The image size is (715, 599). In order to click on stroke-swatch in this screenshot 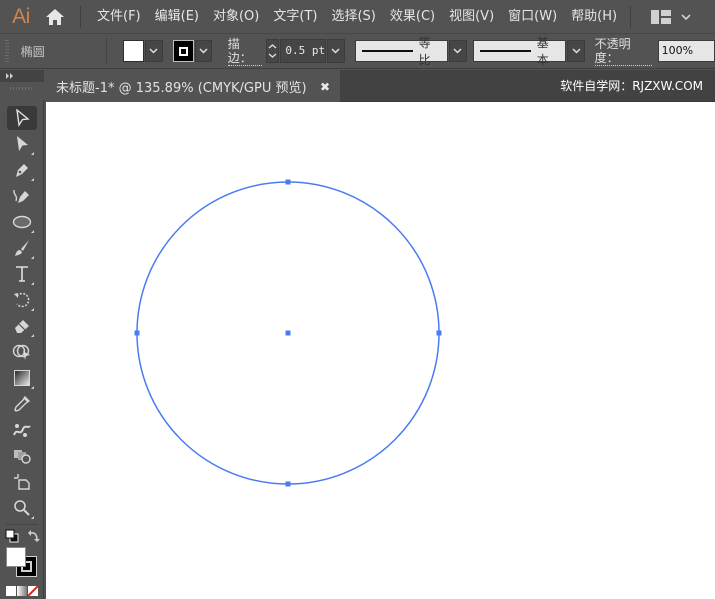, I will do `click(183, 51)`.